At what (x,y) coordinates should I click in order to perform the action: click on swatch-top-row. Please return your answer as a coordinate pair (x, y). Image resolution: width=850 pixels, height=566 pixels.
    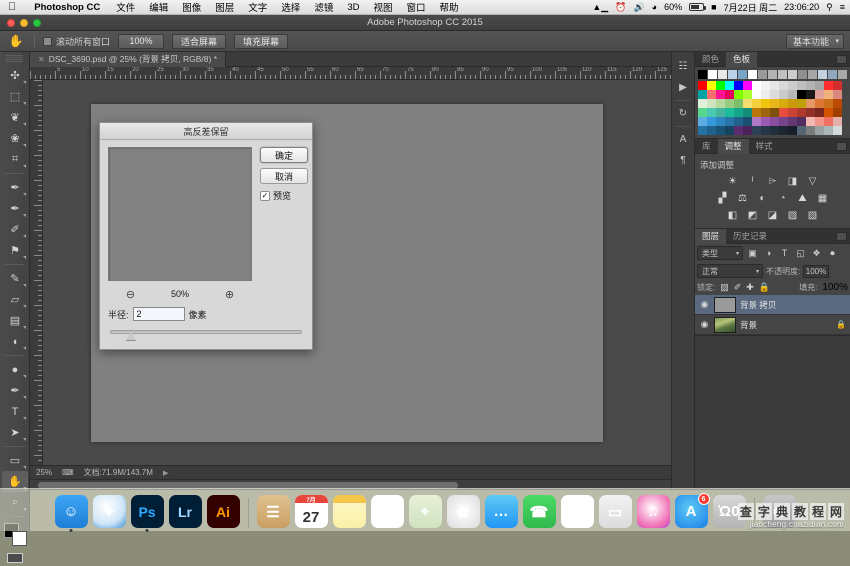
    Looking at the image, I should click on (772, 74).